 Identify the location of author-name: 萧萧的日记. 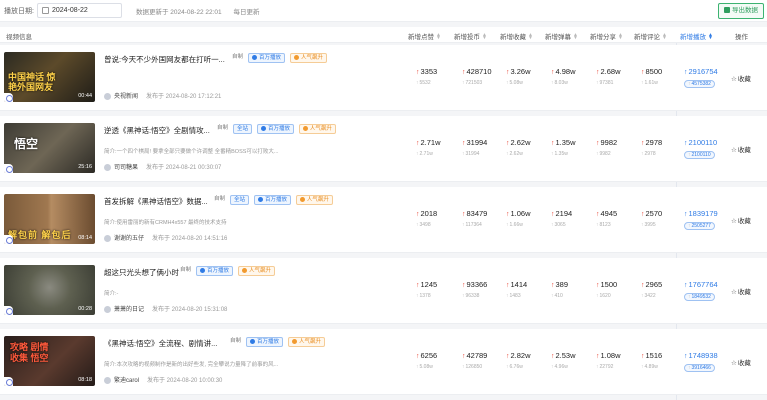
(129, 310).